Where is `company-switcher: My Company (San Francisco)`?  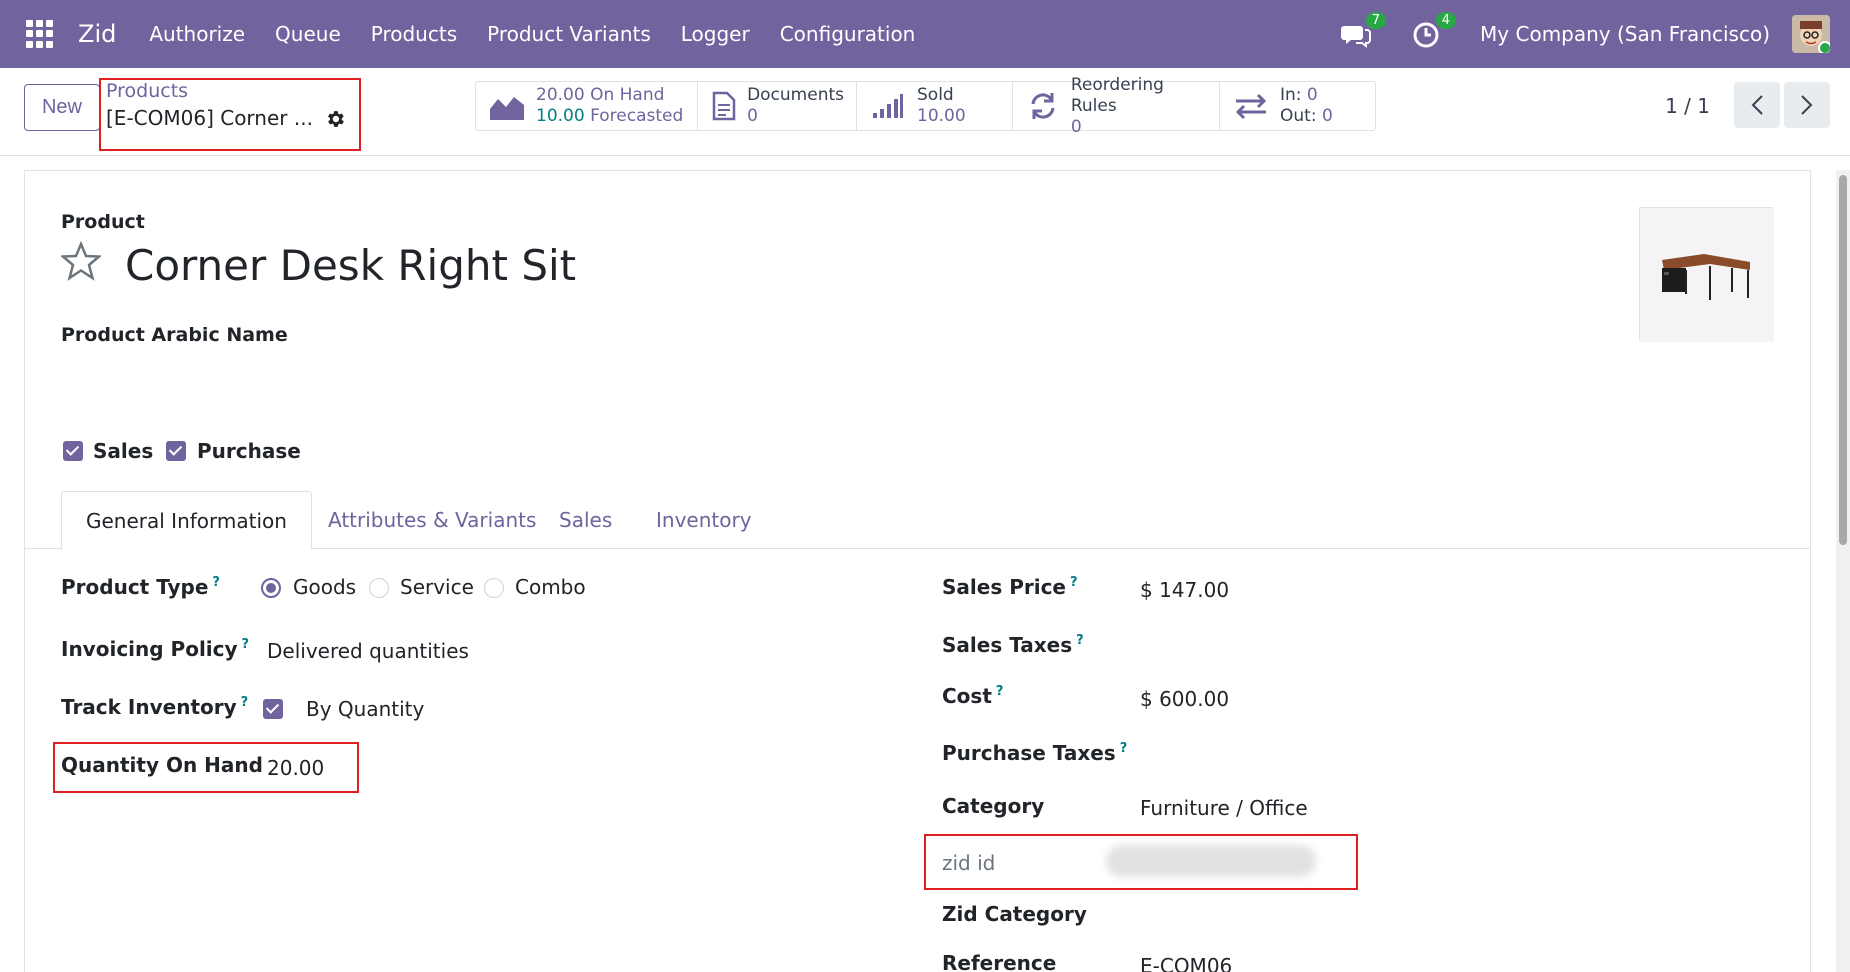 company-switcher: My Company (San Francisco) is located at coordinates (1625, 34).